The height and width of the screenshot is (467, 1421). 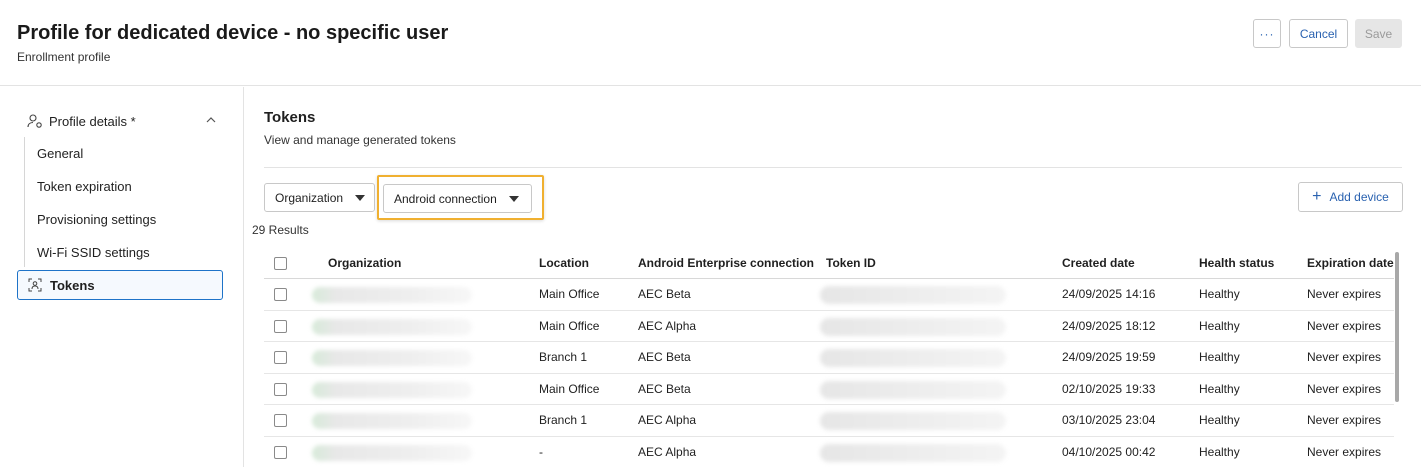 I want to click on plus-icon: +, so click(x=1317, y=196).